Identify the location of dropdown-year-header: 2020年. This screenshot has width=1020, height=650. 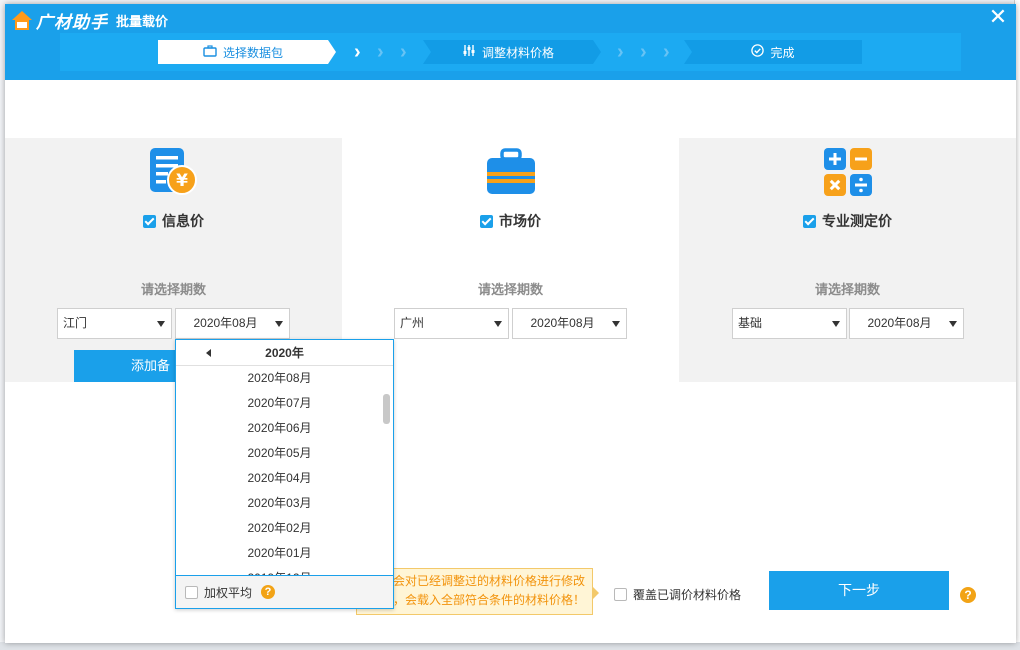
(284, 353).